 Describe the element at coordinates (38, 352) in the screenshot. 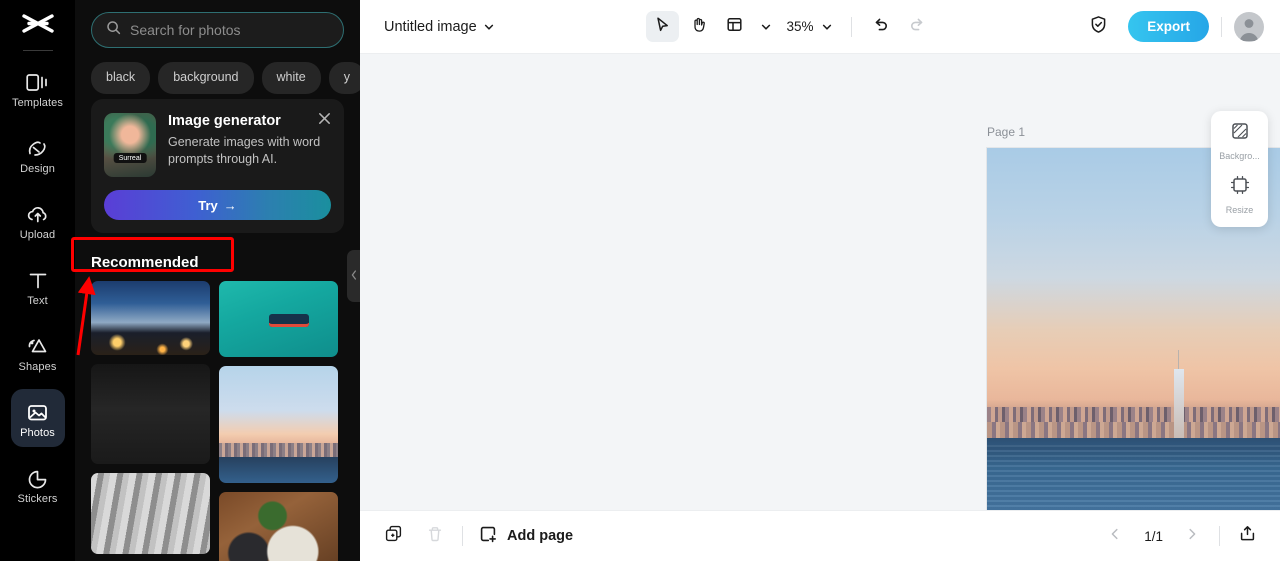

I see `sidebar-item-shapes: Shapes` at that location.